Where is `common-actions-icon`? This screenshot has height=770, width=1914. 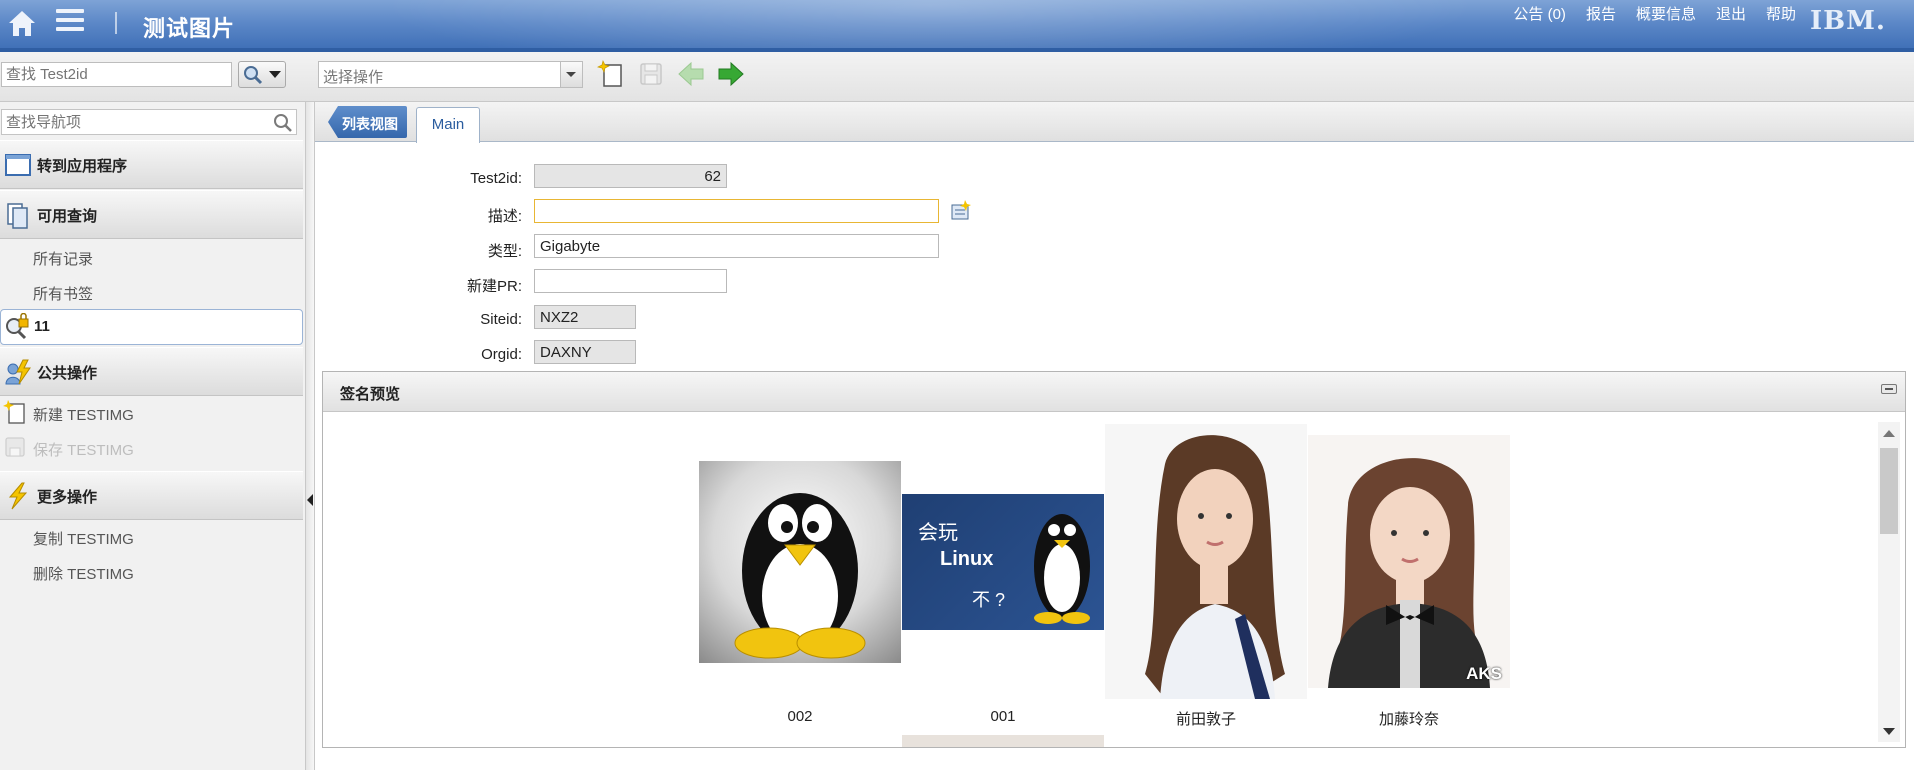 common-actions-icon is located at coordinates (18, 372).